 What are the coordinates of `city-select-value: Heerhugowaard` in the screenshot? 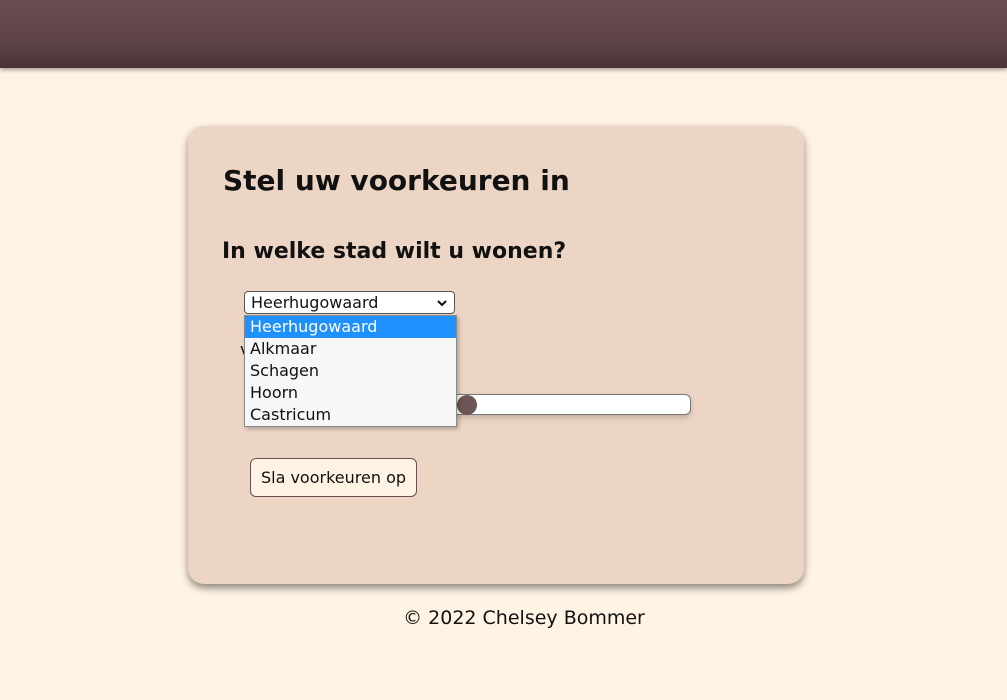 It's located at (315, 302).